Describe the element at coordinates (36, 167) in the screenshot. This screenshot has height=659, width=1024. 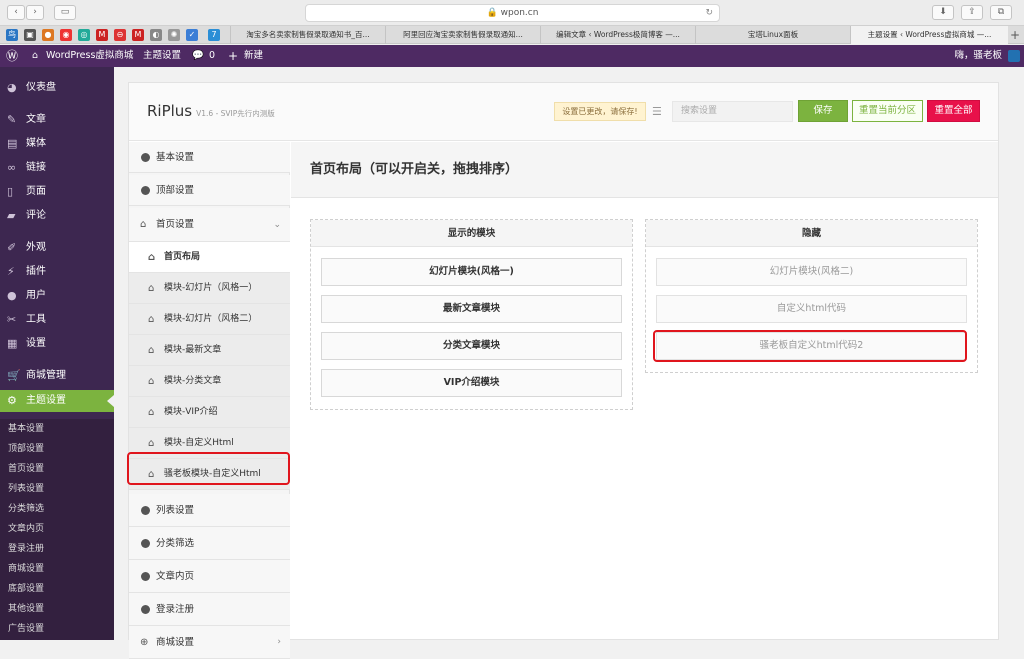
I see `sidebar-item-label: 链接` at that location.